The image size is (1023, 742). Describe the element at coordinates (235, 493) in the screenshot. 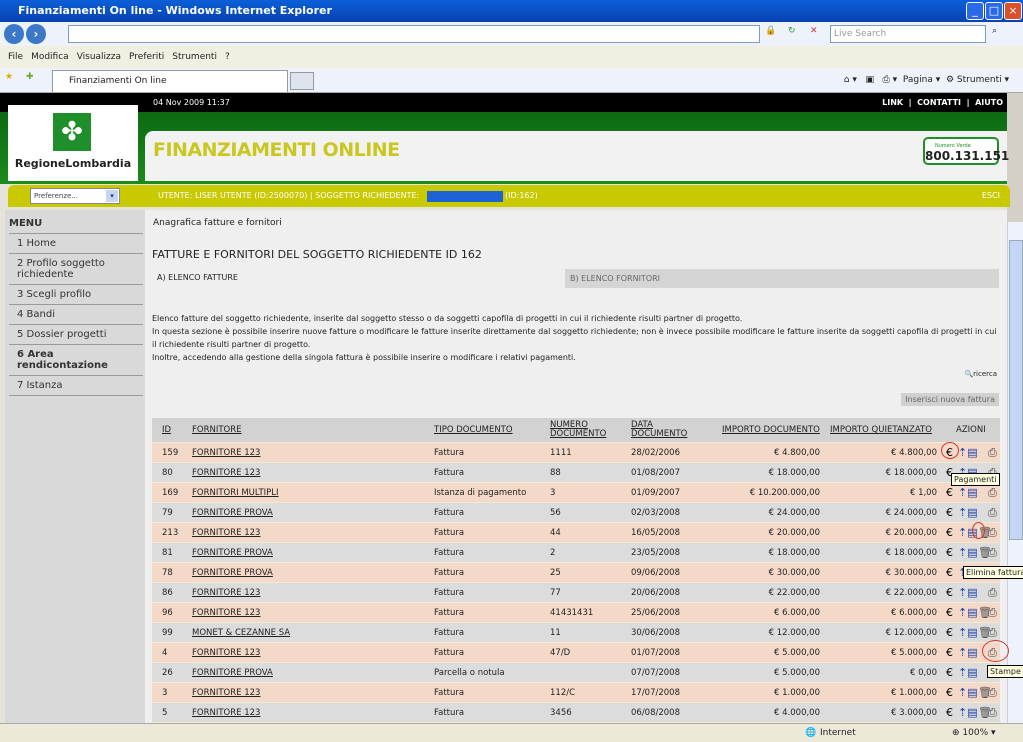

I see `cell-fornitore: FORNITORI MULTIPLI` at that location.